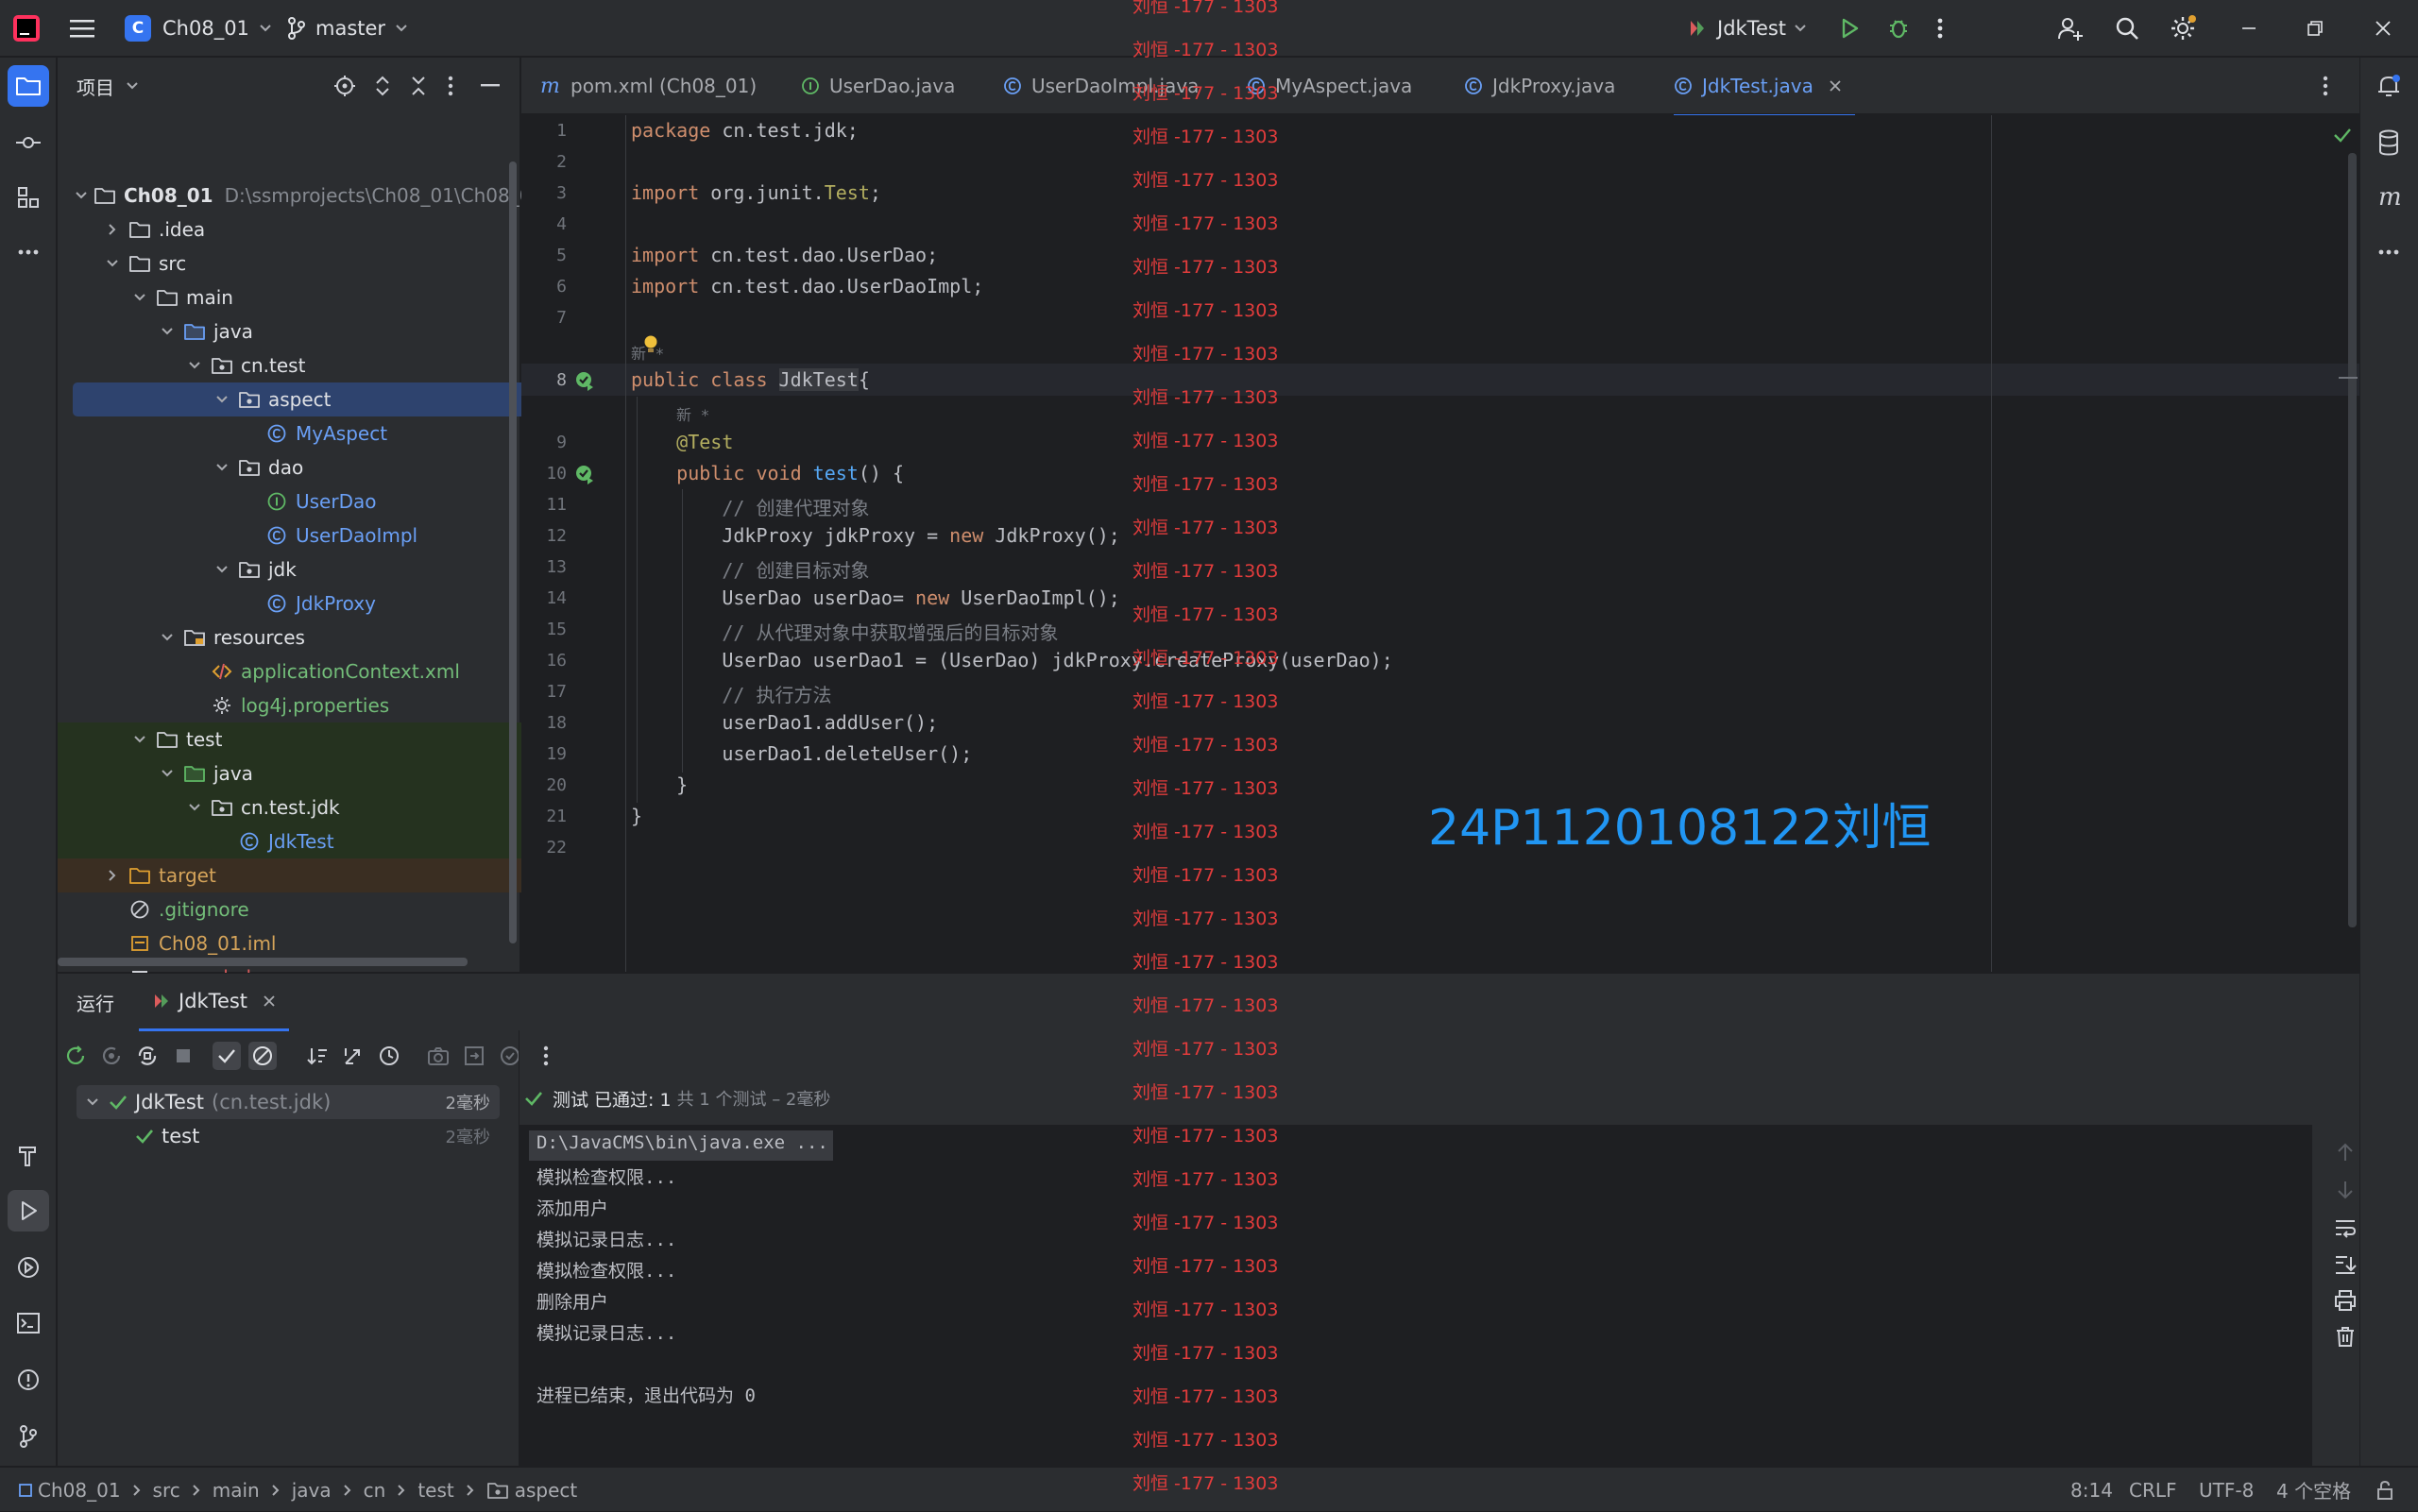 Image resolution: width=2418 pixels, height=1512 pixels. What do you see at coordinates (510, 1056) in the screenshot?
I see `coverage-icon` at bounding box center [510, 1056].